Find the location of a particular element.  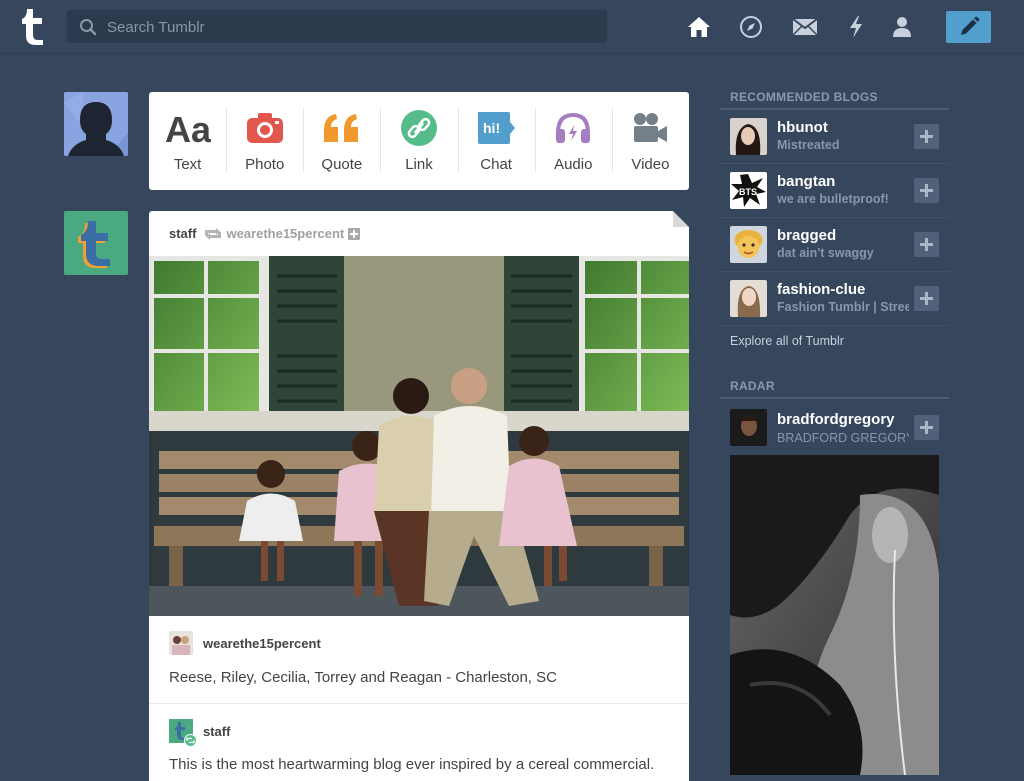

blog-name: fashion-clue is located at coordinates (821, 289).